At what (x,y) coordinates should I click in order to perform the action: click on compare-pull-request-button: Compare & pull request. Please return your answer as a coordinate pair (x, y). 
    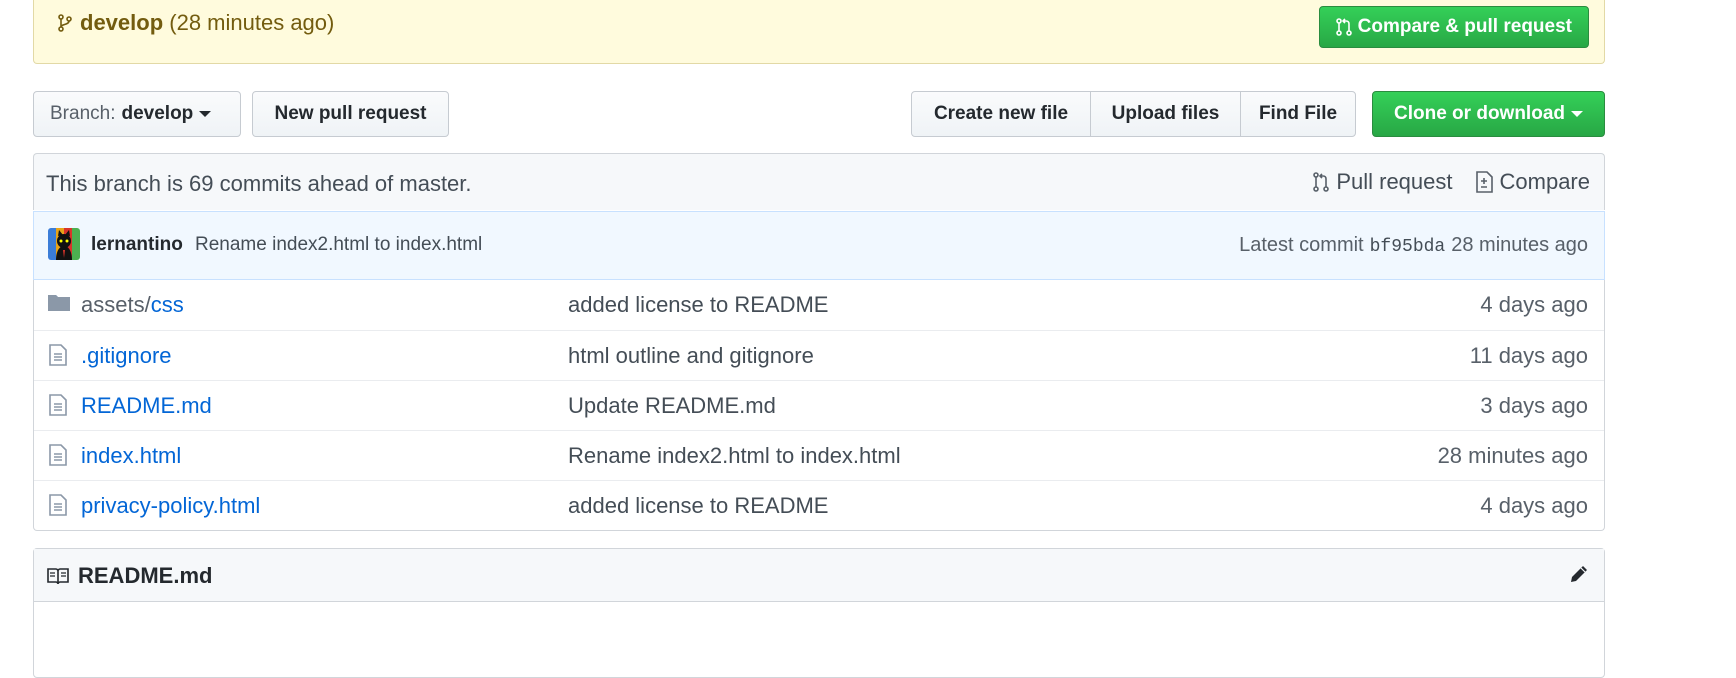
    Looking at the image, I should click on (1453, 27).